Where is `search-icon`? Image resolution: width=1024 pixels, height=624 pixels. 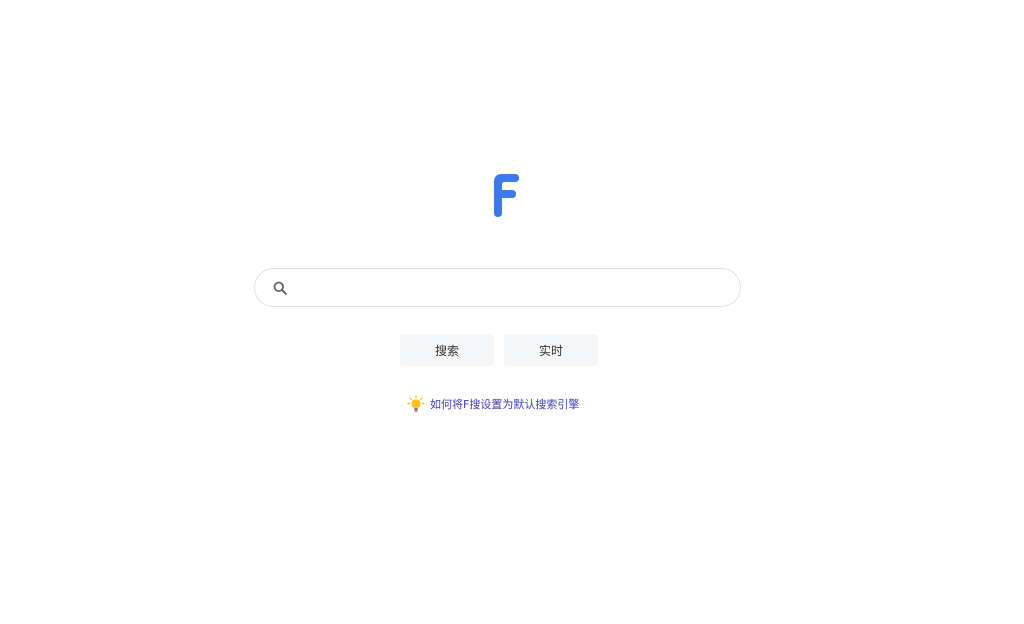
search-icon is located at coordinates (280, 288).